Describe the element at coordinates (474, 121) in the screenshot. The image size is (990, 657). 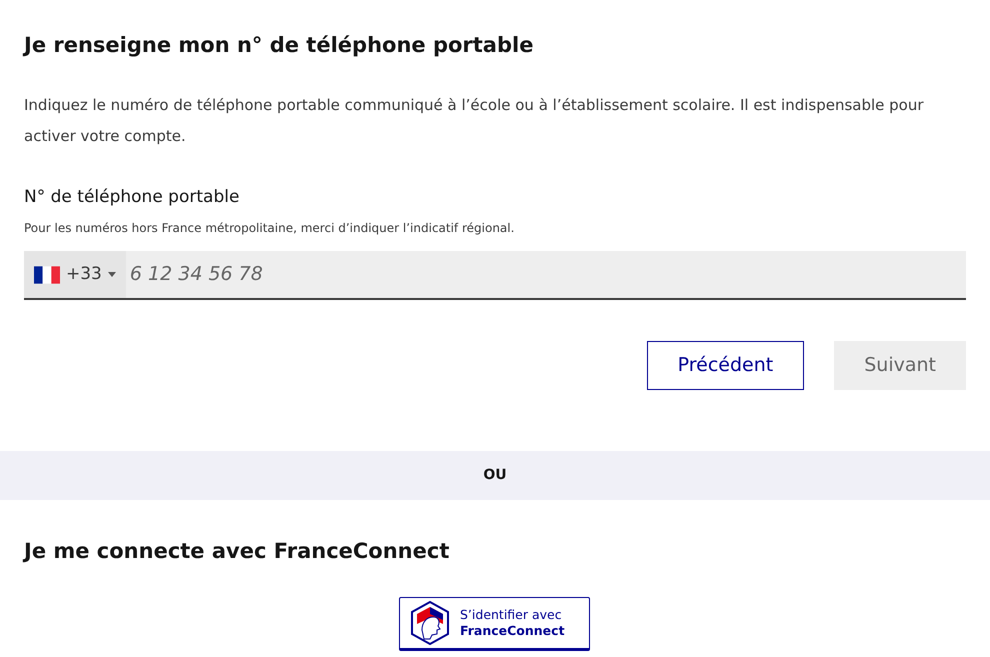
I see `description: Indiquez le numéro de téléphone portable communiqué à l’école ou à l’établissement scolaire. Il est indispensable pour activer votre compte.` at that location.